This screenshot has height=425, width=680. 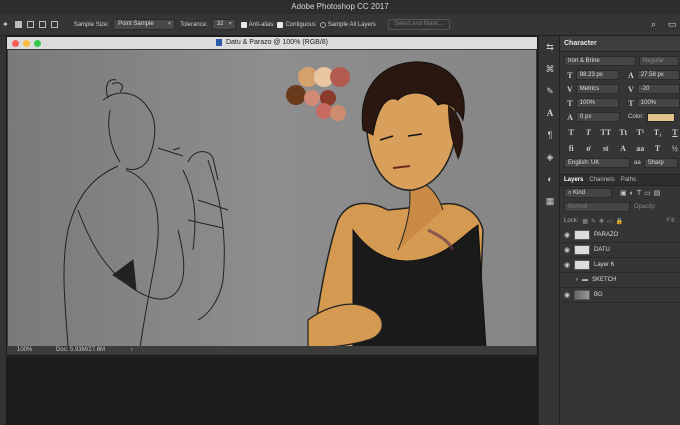 What do you see at coordinates (658, 132) in the screenshot?
I see `subscript-icon: T₁` at bounding box center [658, 132].